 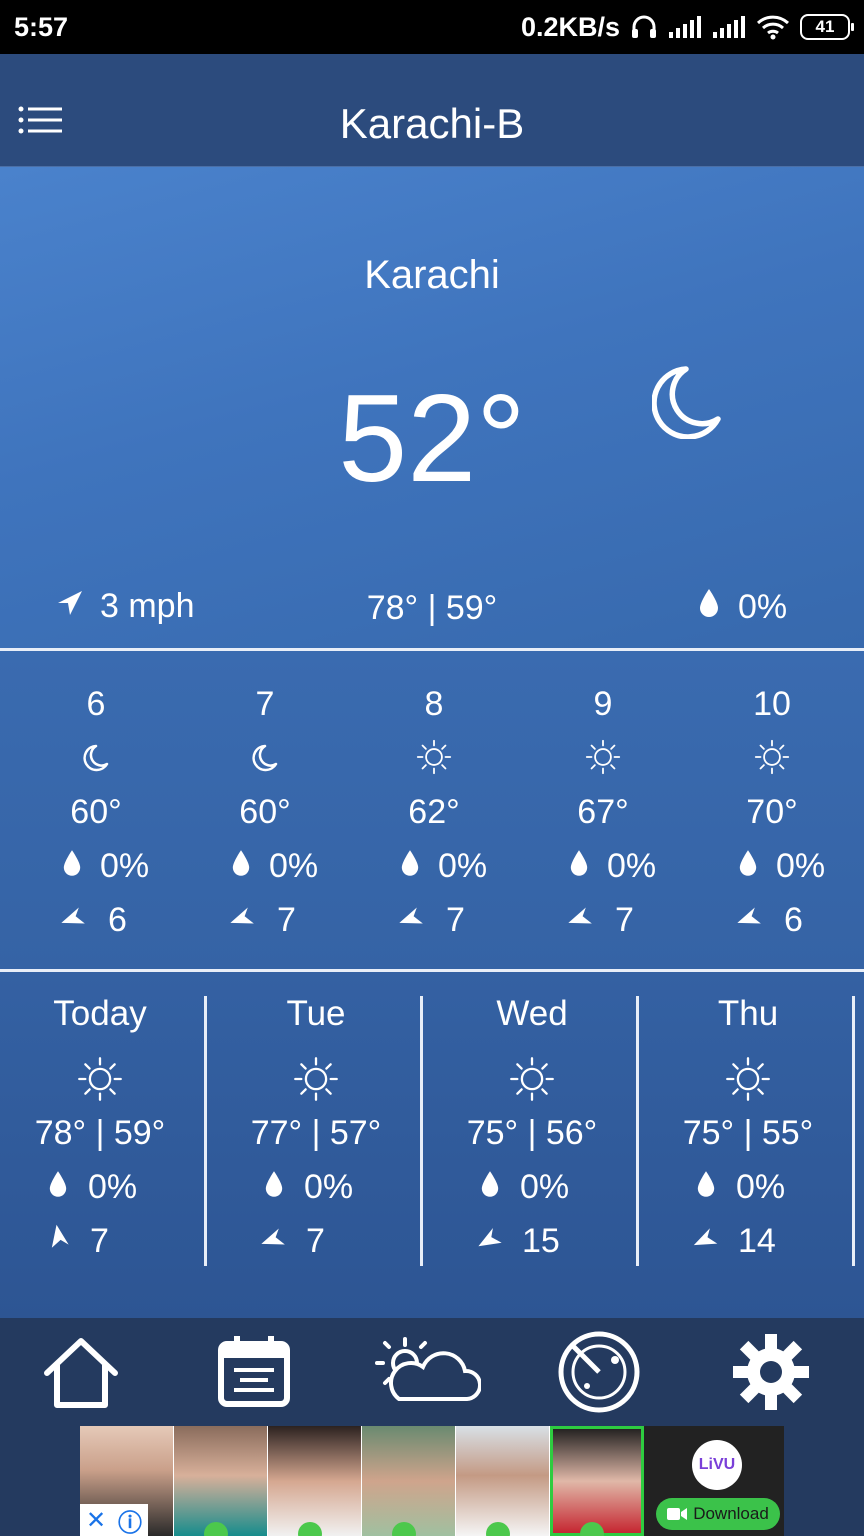 I want to click on day-wind-value: 7, so click(x=99, y=1241).